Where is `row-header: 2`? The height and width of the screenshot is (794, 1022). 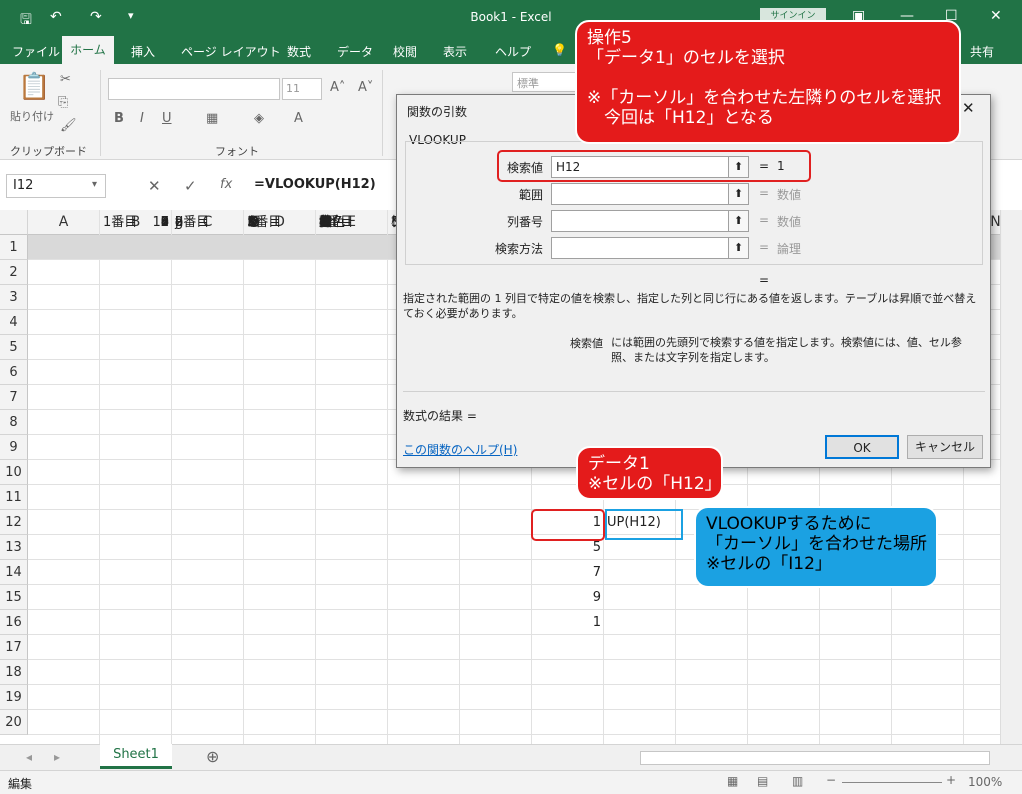
row-header: 2 is located at coordinates (14, 272).